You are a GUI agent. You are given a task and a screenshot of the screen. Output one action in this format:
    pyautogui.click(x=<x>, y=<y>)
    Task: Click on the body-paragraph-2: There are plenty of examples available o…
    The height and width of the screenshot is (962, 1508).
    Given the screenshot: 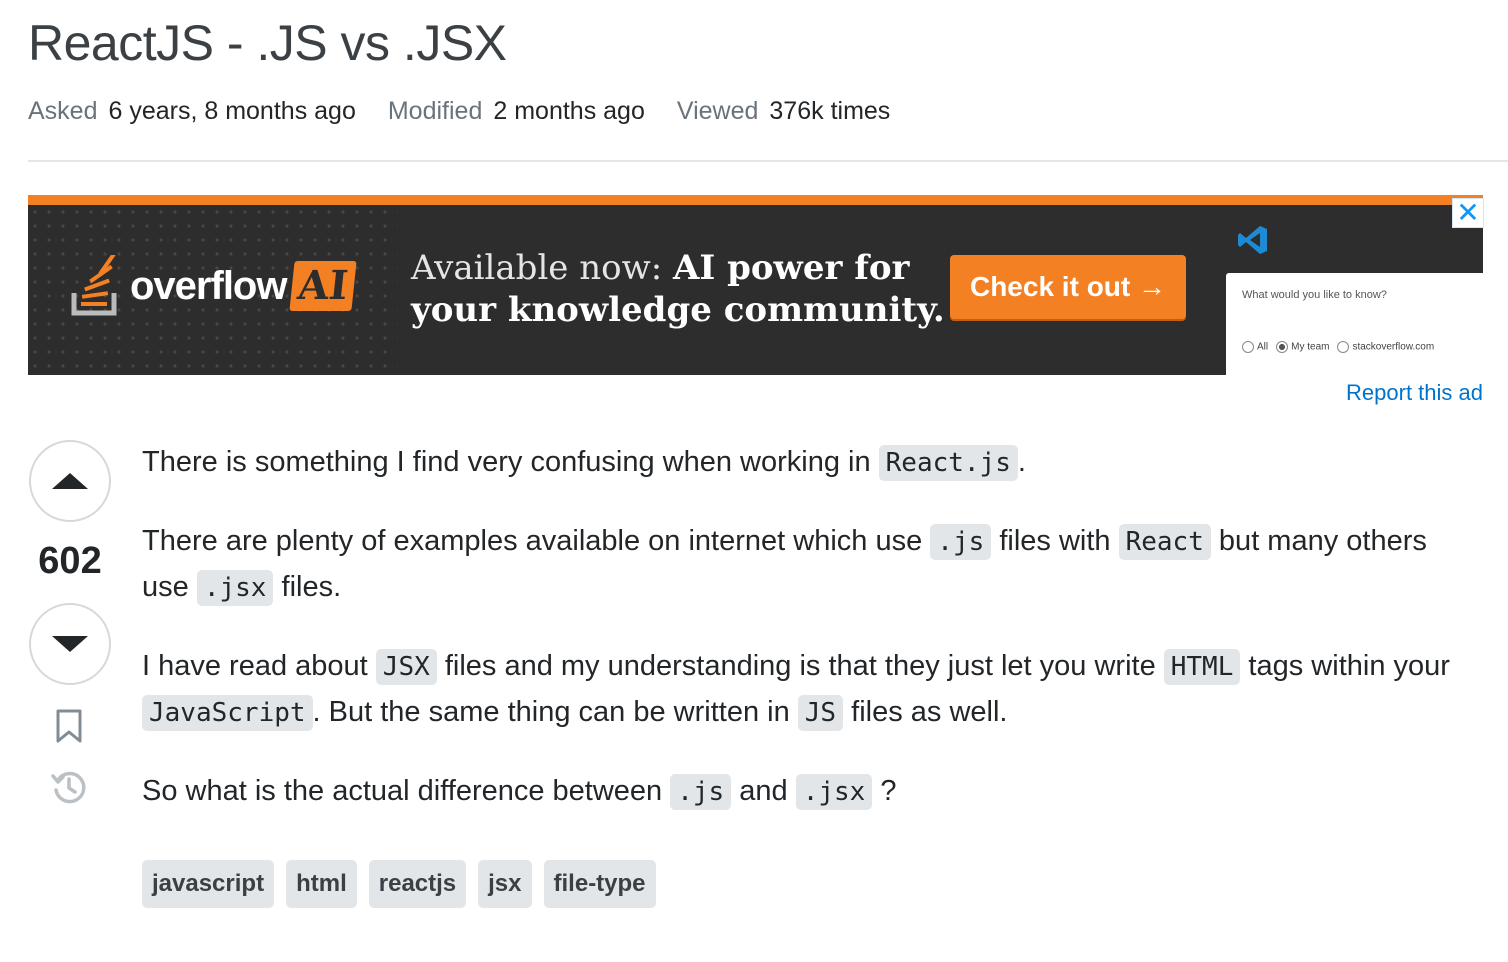 What is the action you would take?
    pyautogui.click(x=807, y=565)
    